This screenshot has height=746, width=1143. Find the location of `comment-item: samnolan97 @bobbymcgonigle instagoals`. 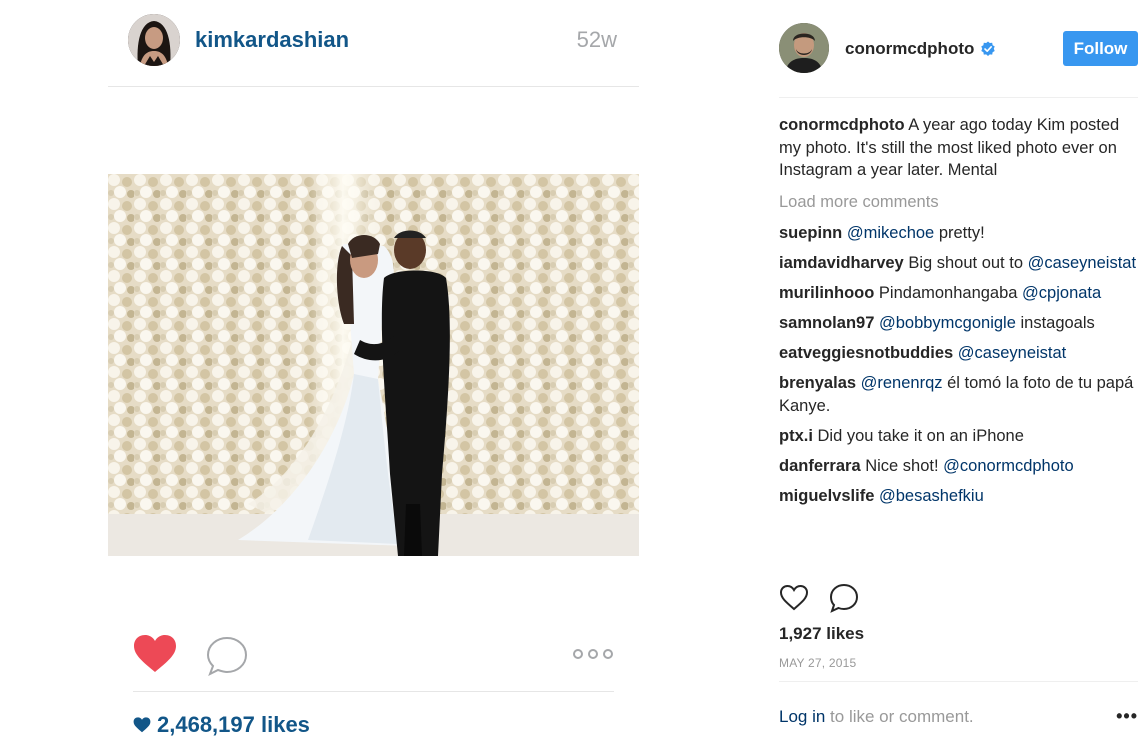

comment-item: samnolan97 @bobbymcgonigle instagoals is located at coordinates (958, 323).